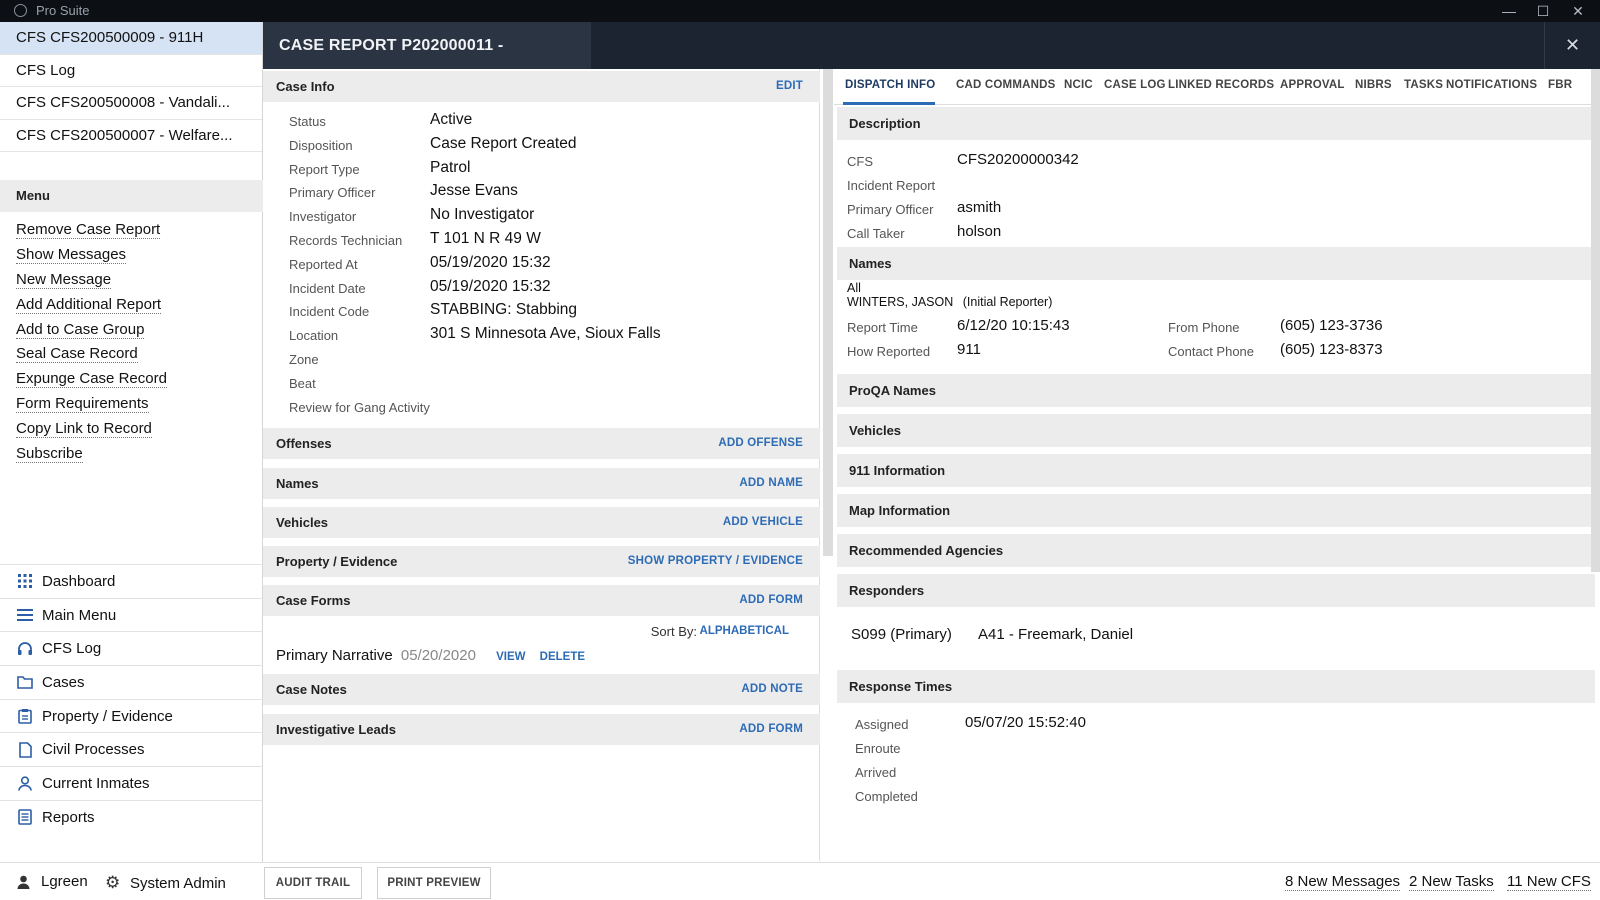 The width and height of the screenshot is (1600, 900). What do you see at coordinates (504, 310) in the screenshot?
I see `field-value: STABBING: Stabbing` at bounding box center [504, 310].